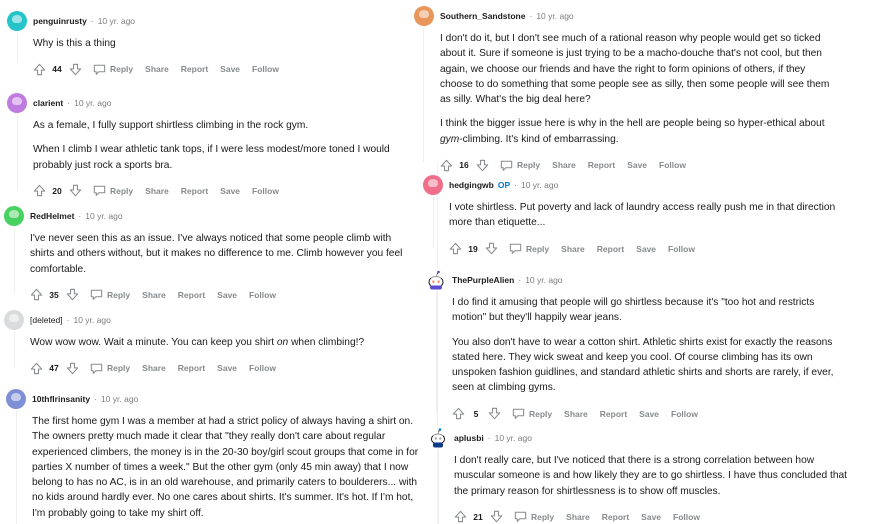  What do you see at coordinates (60, 21) in the screenshot?
I see `username: penguinrusty` at bounding box center [60, 21].